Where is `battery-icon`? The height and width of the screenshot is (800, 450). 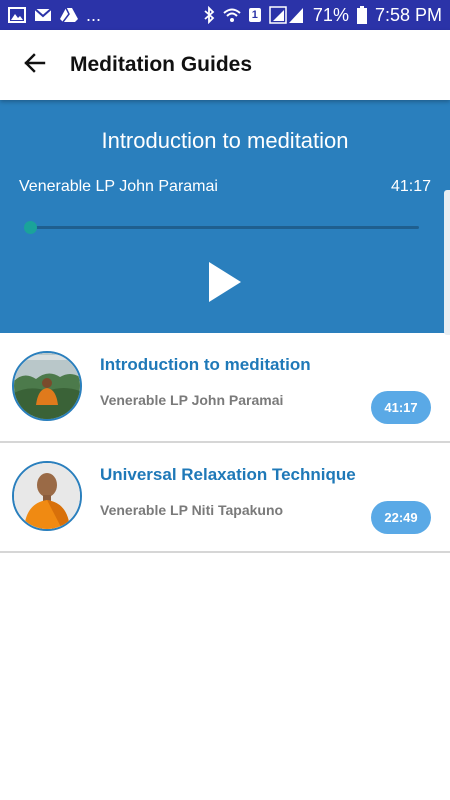 battery-icon is located at coordinates (361, 15).